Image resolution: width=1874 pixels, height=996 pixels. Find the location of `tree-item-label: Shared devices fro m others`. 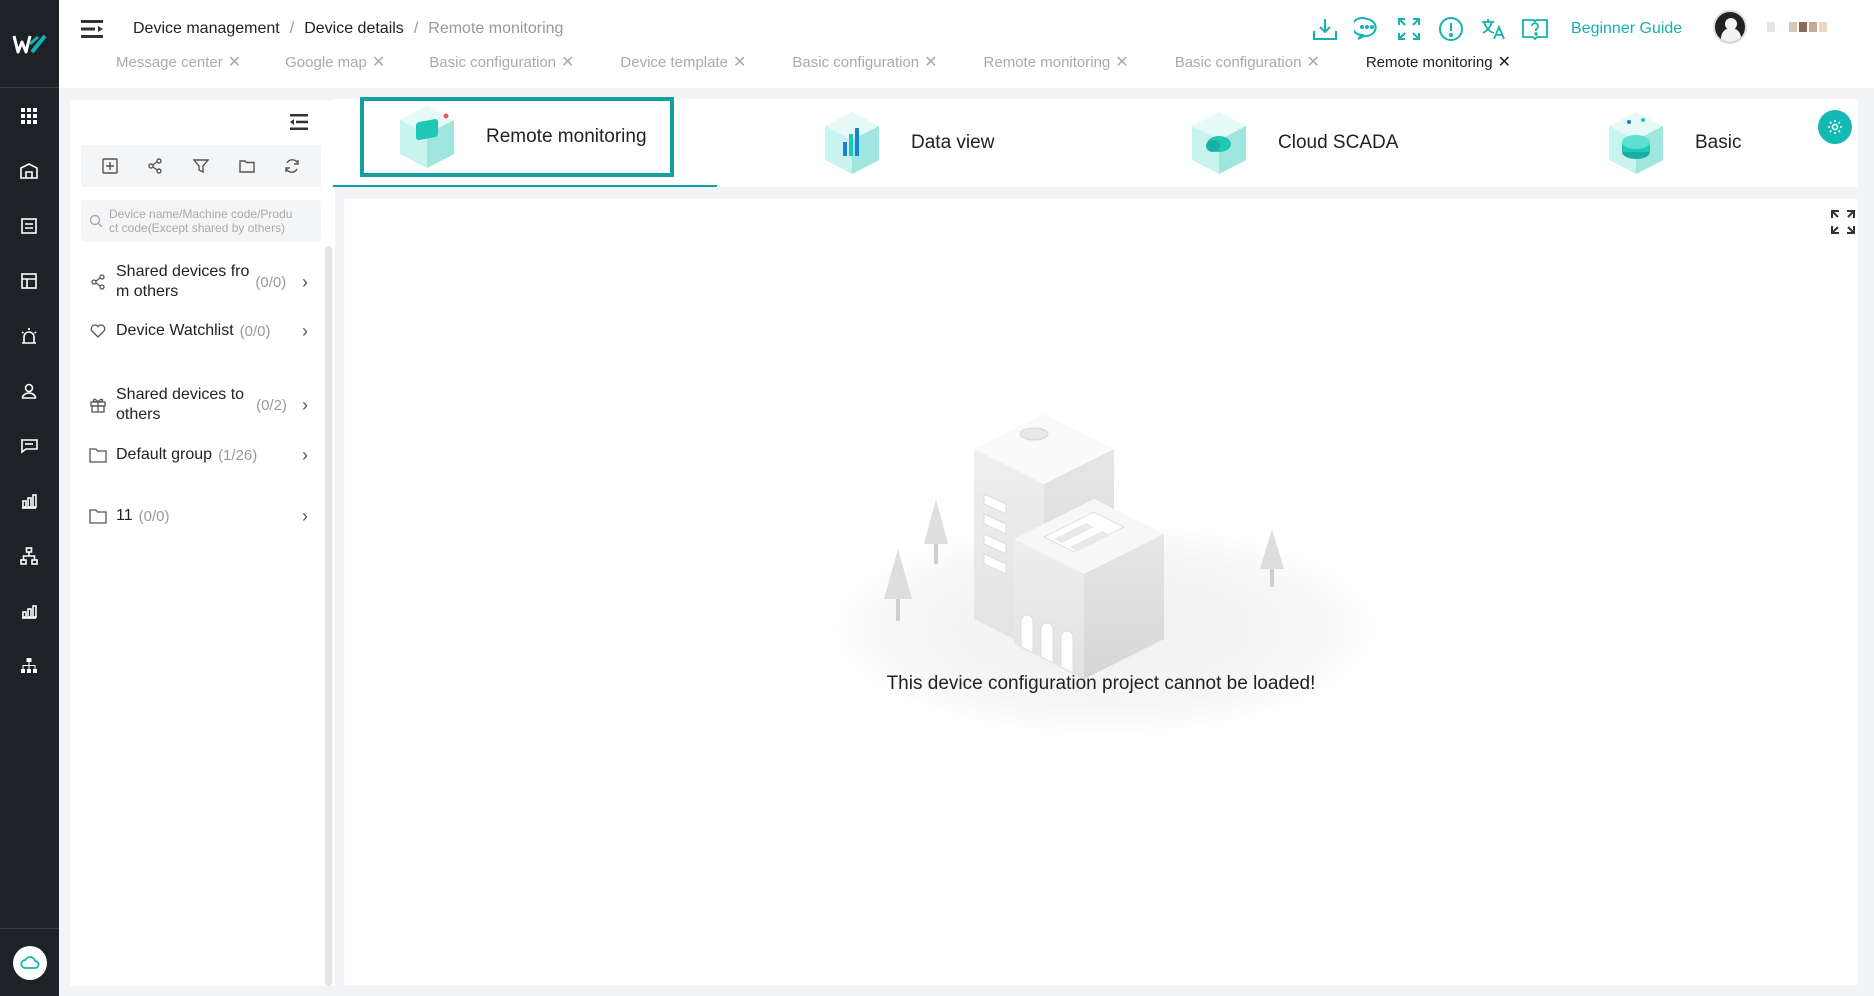

tree-item-label: Shared devices fro m others is located at coordinates (182, 282).